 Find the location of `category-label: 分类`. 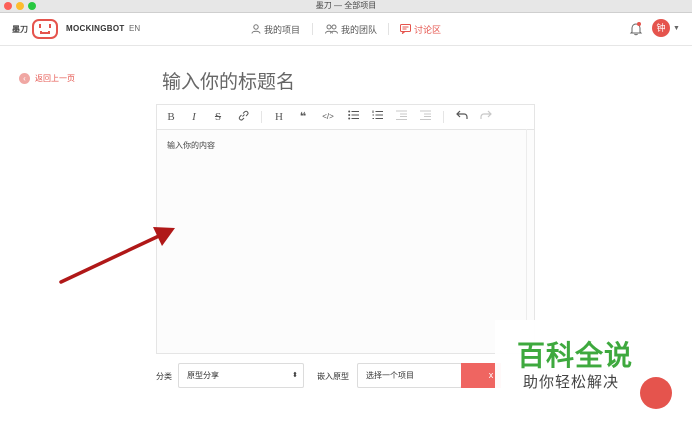

category-label: 分类 is located at coordinates (164, 376).